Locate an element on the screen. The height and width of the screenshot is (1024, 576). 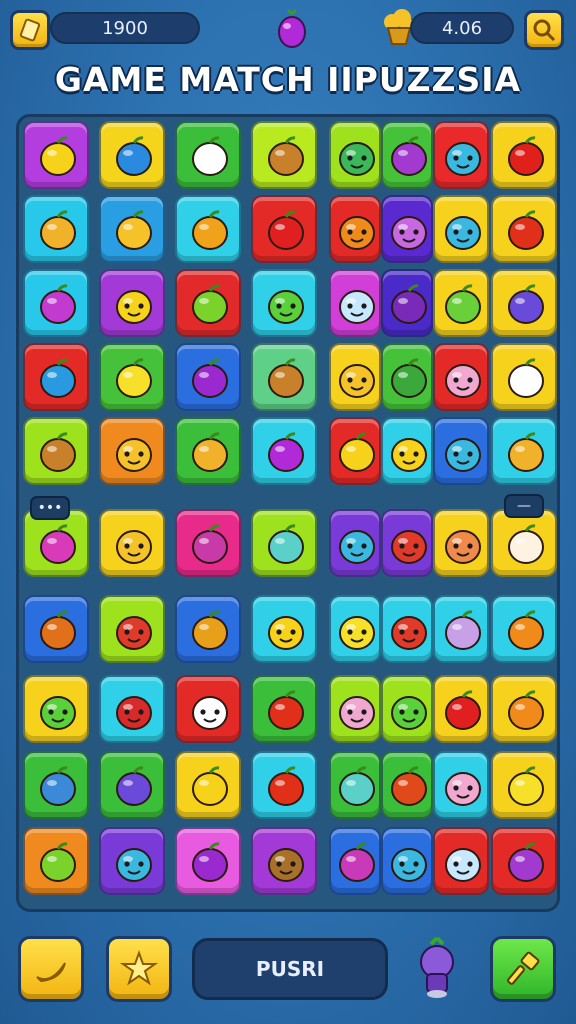
search-button is located at coordinates (544, 30).